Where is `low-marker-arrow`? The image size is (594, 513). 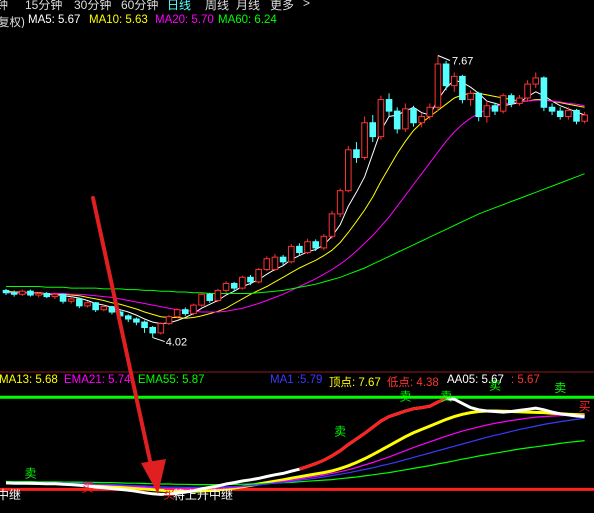 low-marker-arrow is located at coordinates (158, 340).